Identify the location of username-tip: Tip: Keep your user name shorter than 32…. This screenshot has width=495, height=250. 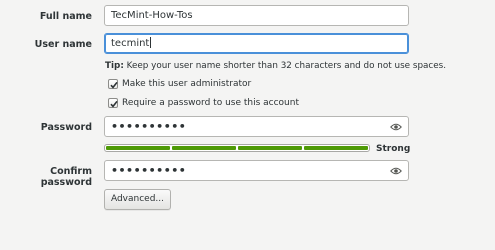
(275, 66).